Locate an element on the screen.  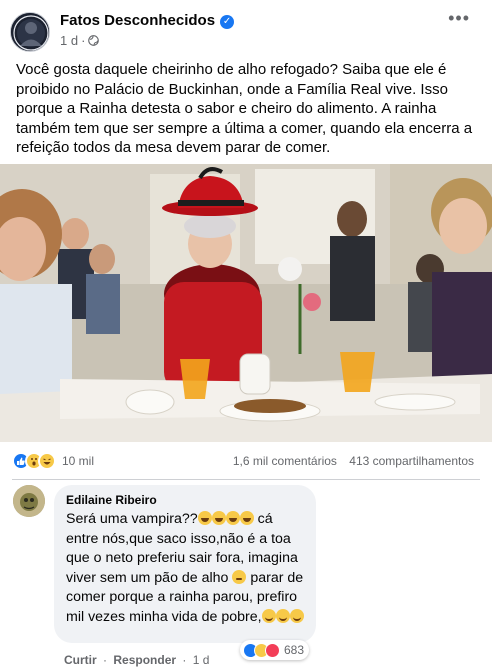
comment-reactions: 683 is located at coordinates (275, 650).